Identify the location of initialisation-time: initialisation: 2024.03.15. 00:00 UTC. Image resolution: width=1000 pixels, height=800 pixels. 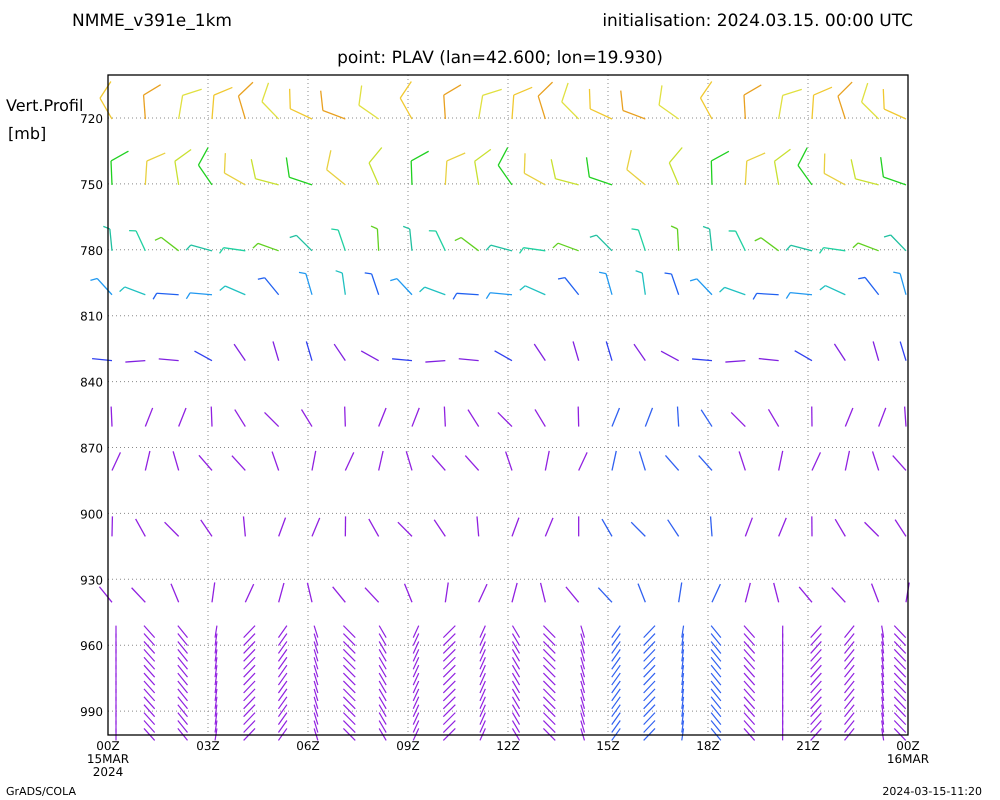
(757, 21).